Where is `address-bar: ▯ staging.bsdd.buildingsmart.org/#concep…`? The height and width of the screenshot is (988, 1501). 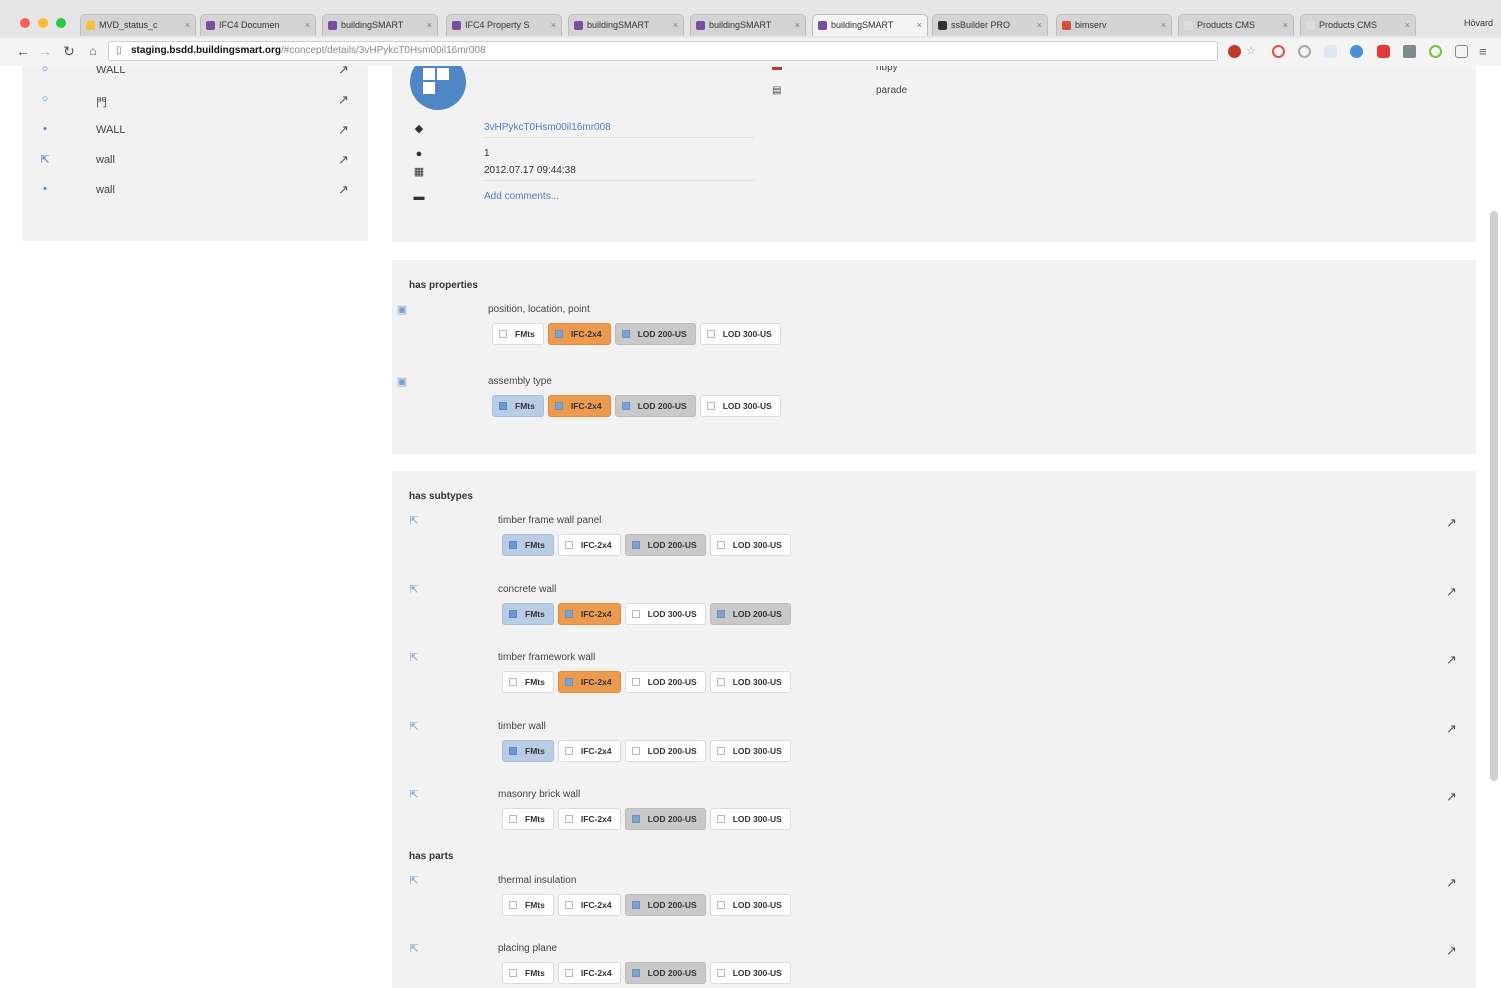 address-bar: ▯ staging.bsdd.buildingsmart.org/#concep… is located at coordinates (663, 51).